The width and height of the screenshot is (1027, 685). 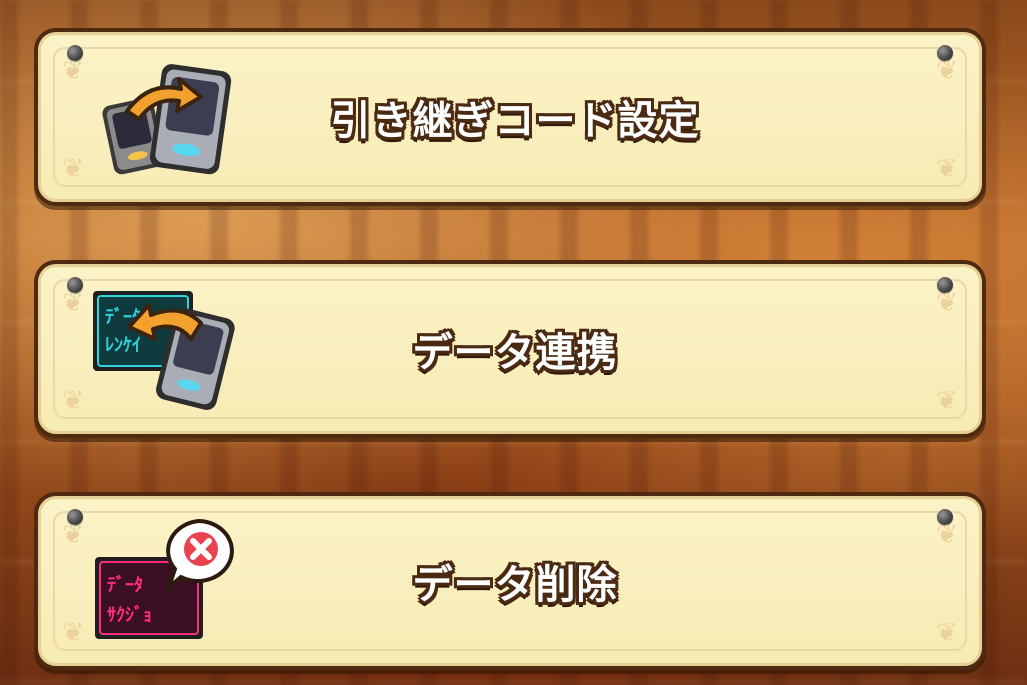 What do you see at coordinates (164, 350) in the screenshot?
I see `data-link-icon: ﾃﾞｰﾀ ﾚﾝｹｲ` at bounding box center [164, 350].